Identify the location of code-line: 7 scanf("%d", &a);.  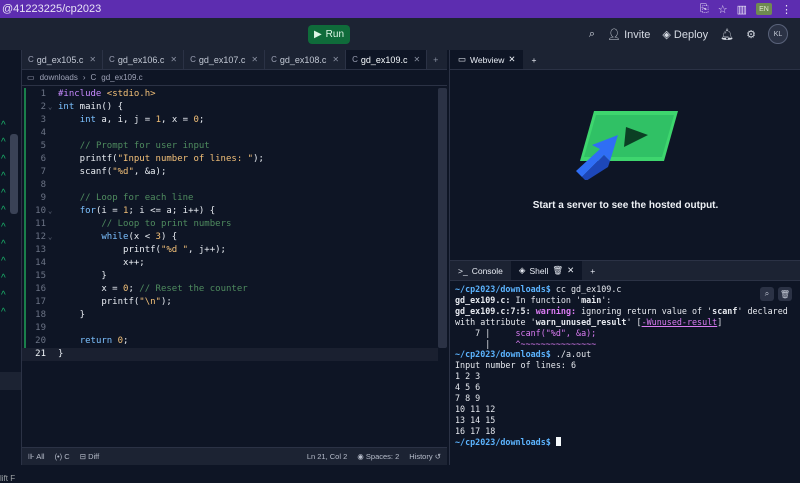
(230, 172).